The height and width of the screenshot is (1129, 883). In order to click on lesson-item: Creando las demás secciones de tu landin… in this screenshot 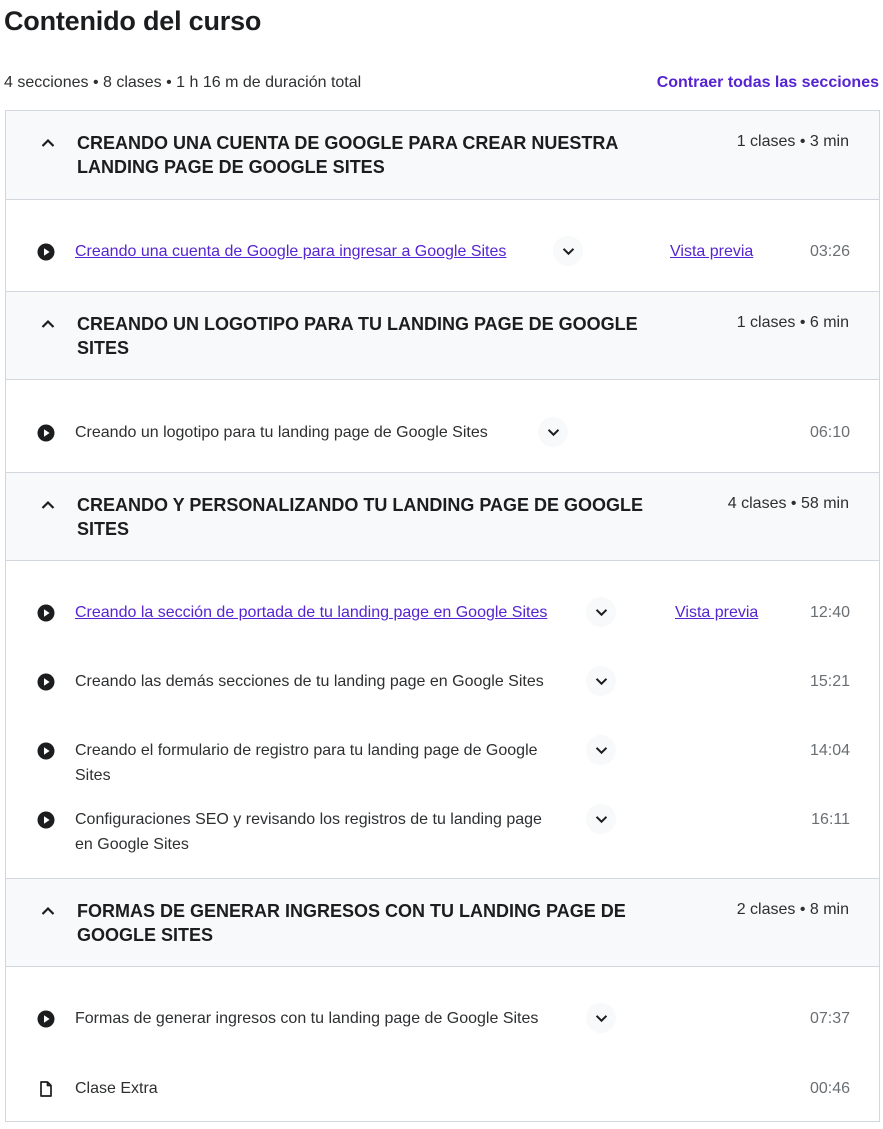, I will do `click(442, 681)`.